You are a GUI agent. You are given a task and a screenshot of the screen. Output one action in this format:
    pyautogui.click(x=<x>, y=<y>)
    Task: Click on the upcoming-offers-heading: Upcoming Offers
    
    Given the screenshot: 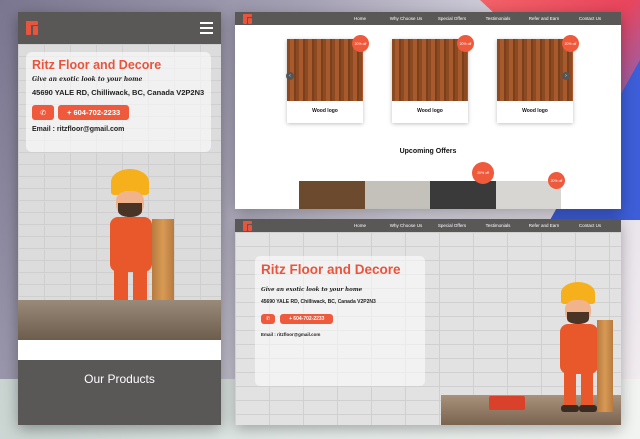 What is the action you would take?
    pyautogui.click(x=428, y=151)
    